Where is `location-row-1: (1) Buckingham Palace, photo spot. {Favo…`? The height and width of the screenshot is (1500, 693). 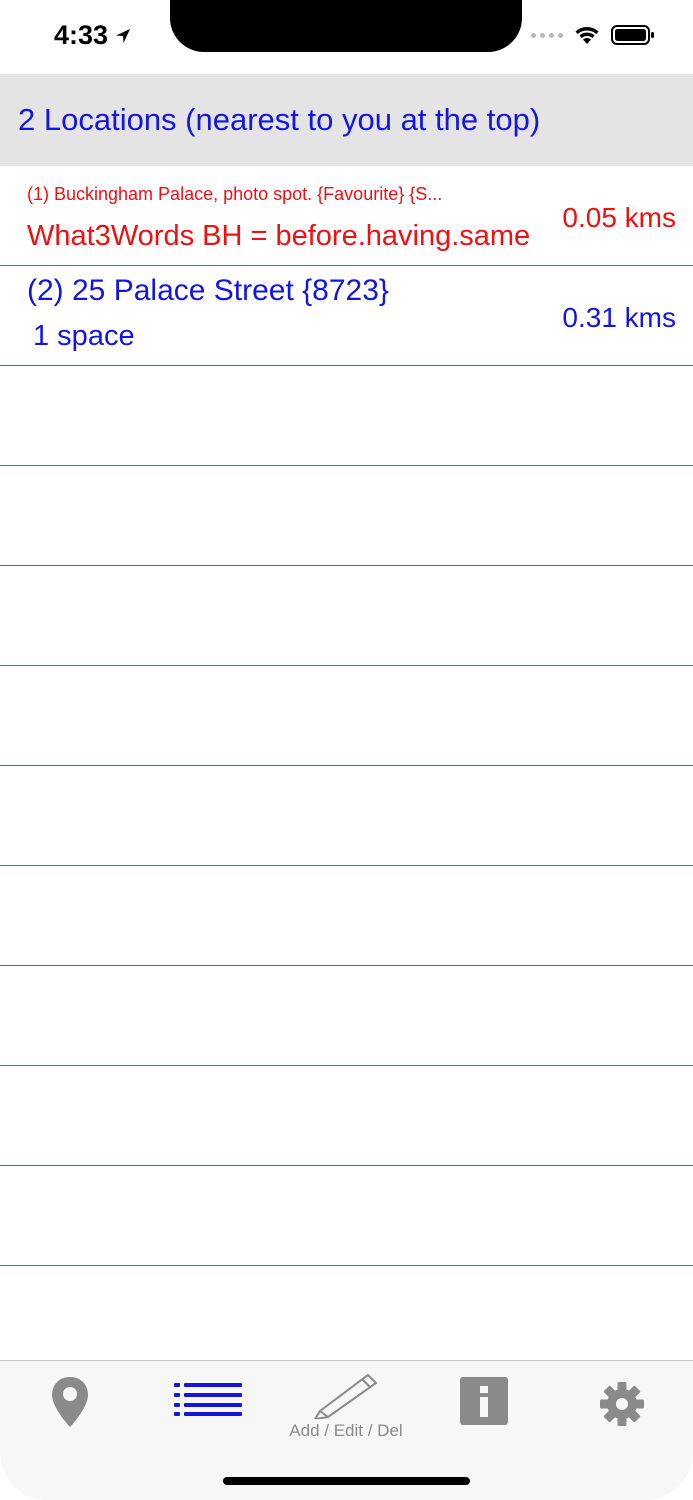
location-row-1: (1) Buckingham Palace, photo spot. {Favo… is located at coordinates (346, 216).